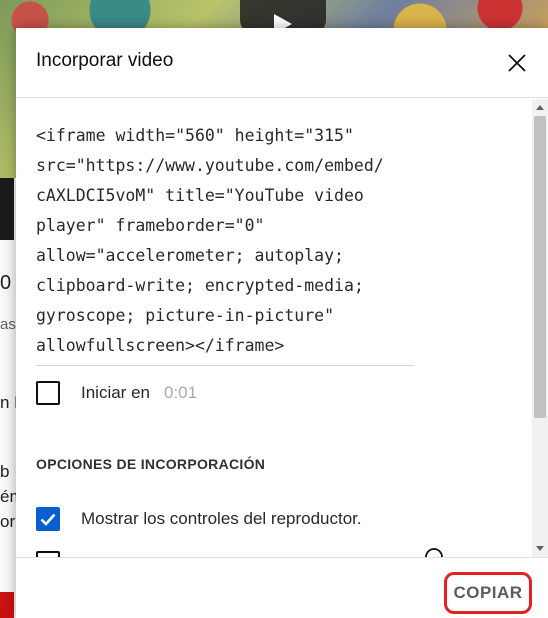 The width and height of the screenshot is (548, 618). Describe the element at coordinates (282, 63) in the screenshot. I see `dialog-header: Incorporar video` at that location.